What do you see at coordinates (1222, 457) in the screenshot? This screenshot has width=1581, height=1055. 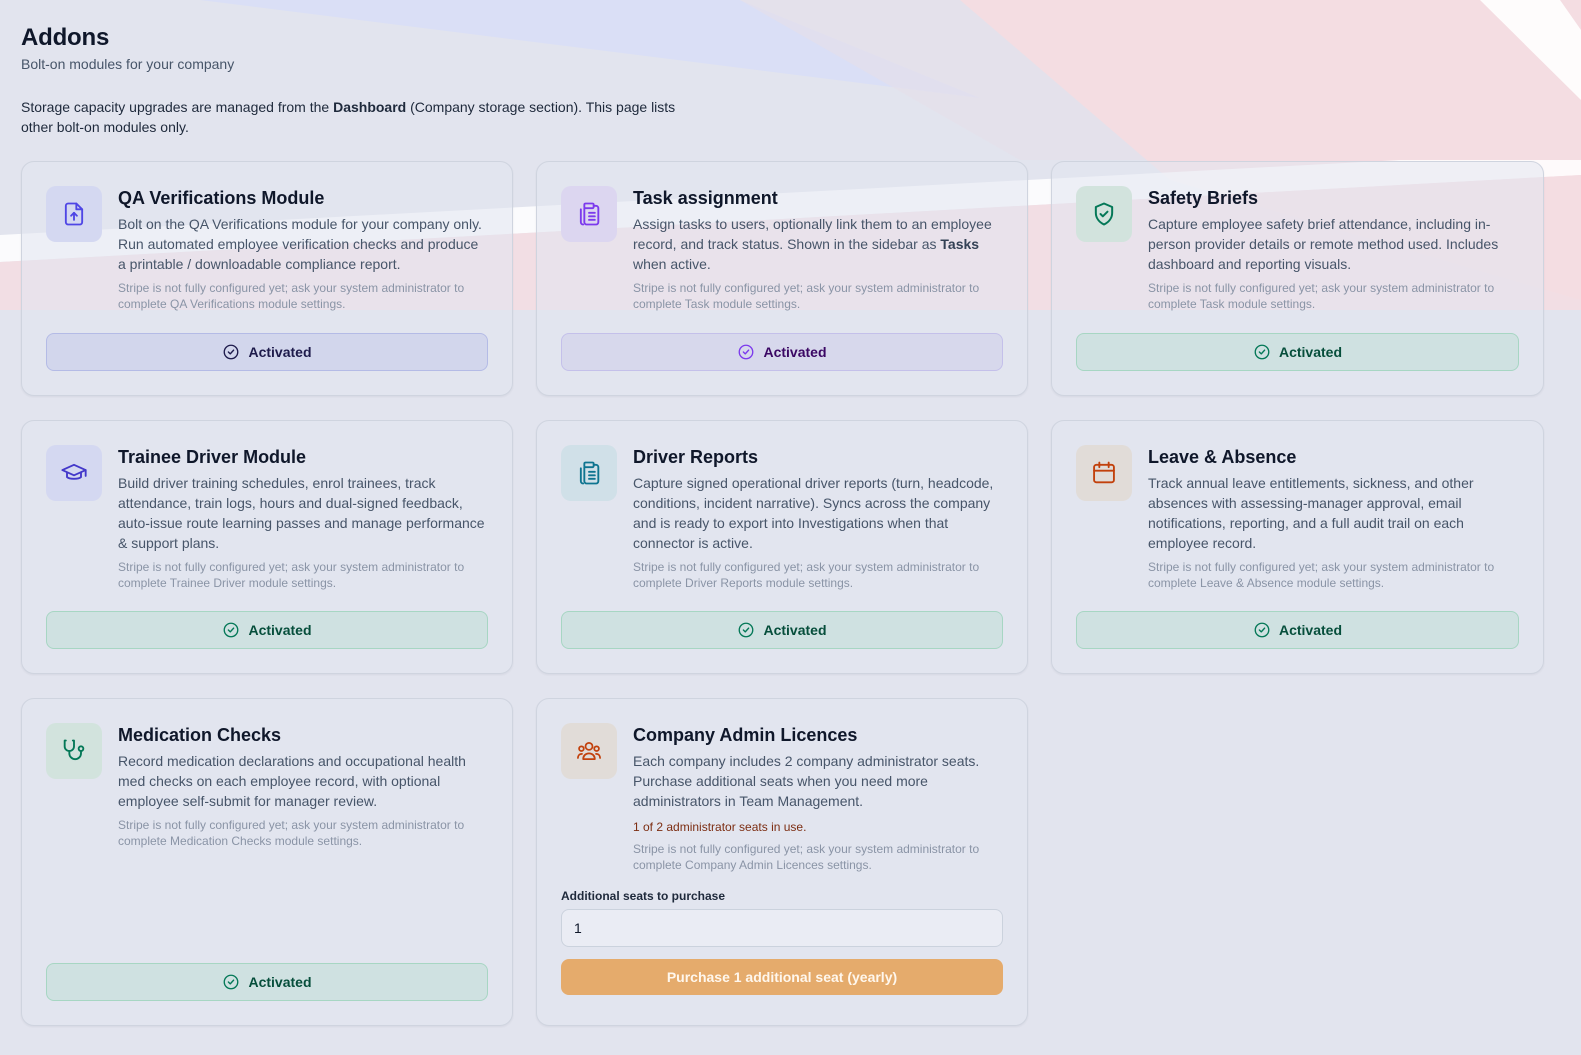 I see `addon-title: Leave & Absence` at bounding box center [1222, 457].